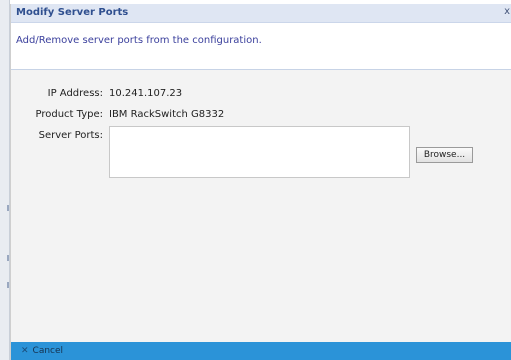 This screenshot has height=360, width=511. I want to click on ip-address-value: 10.241.107.23, so click(146, 93).